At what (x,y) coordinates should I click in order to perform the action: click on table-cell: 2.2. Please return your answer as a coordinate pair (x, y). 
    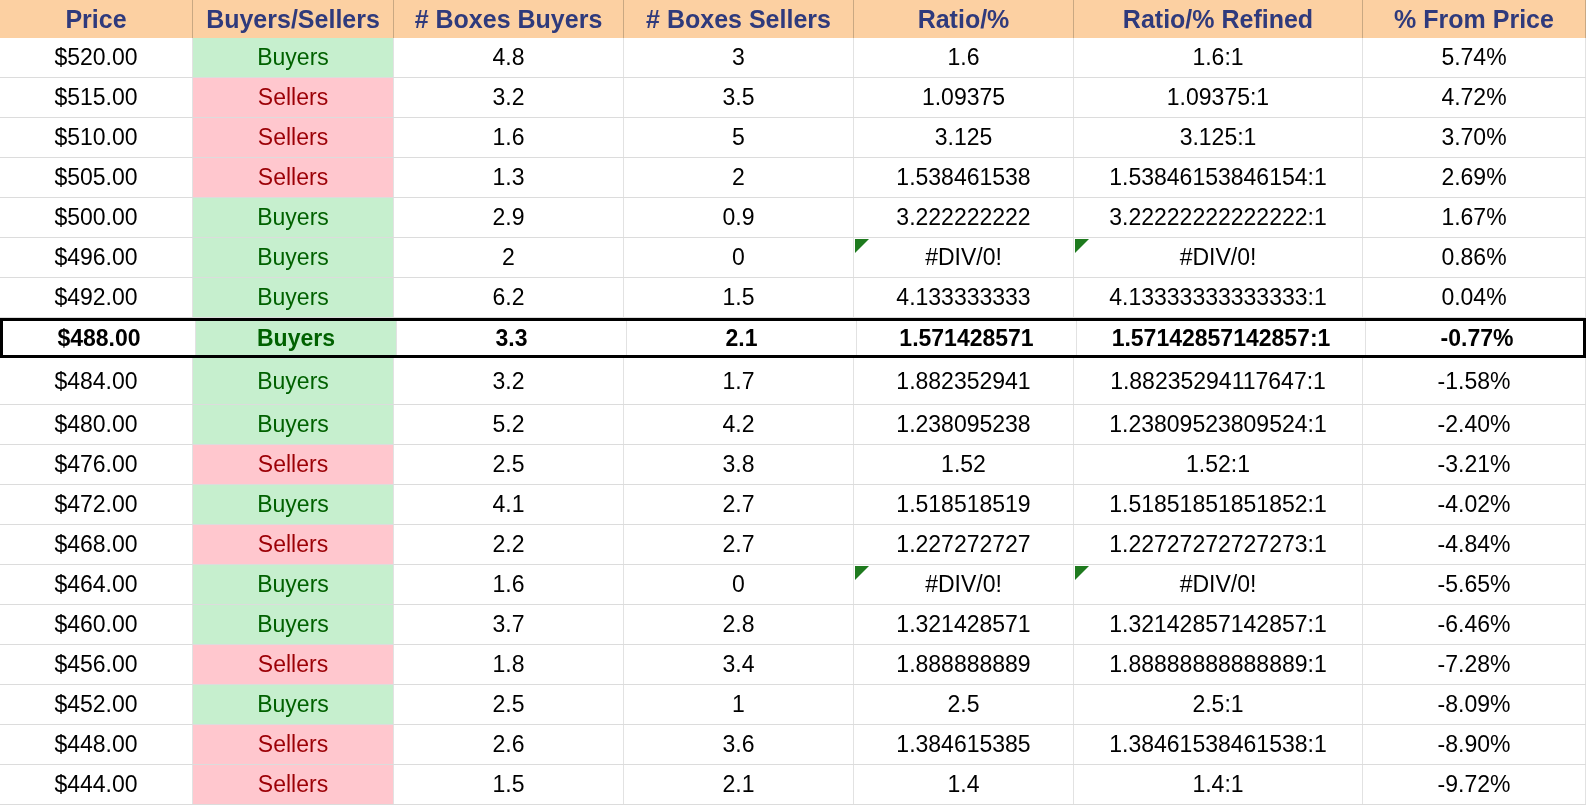
    Looking at the image, I should click on (509, 544).